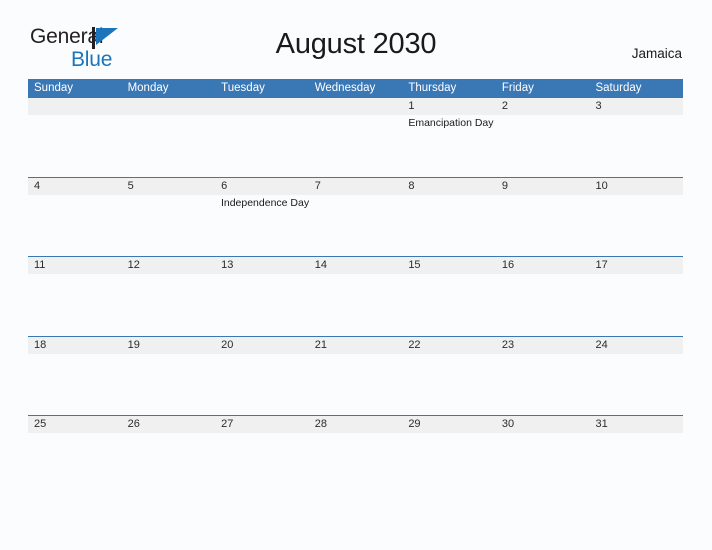 This screenshot has height=550, width=712. I want to click on day-number: 15, so click(449, 265).